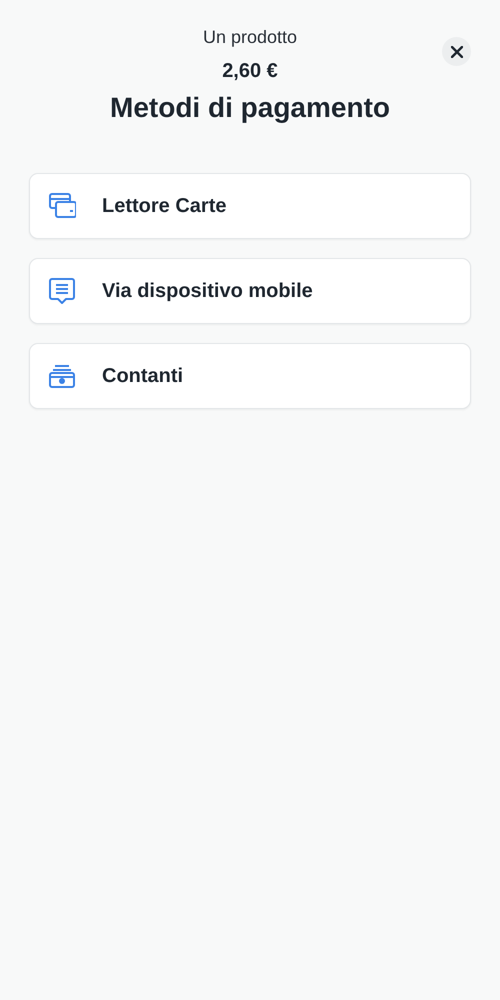 This screenshot has width=500, height=1000. Describe the element at coordinates (250, 206) in the screenshot. I see `payment-method-button: Lettore Carte` at that location.